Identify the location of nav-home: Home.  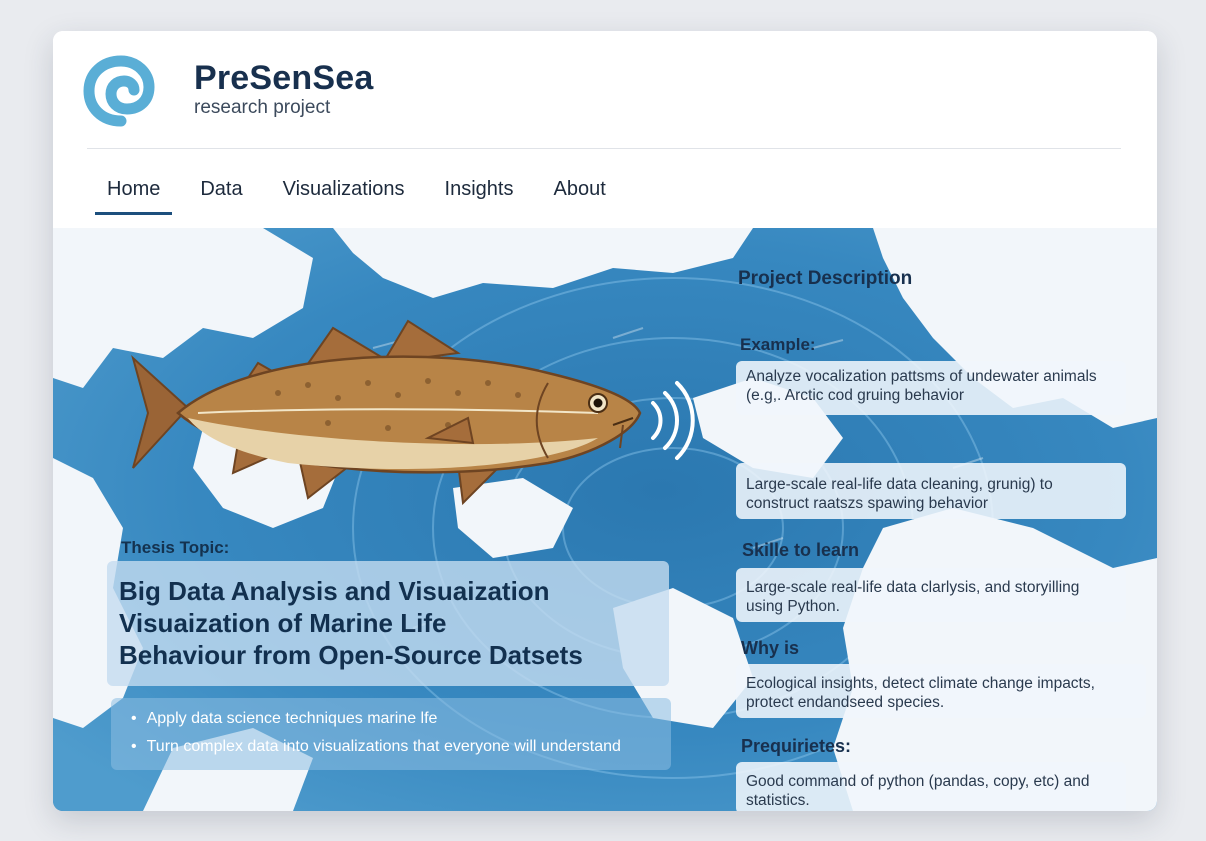
(134, 193).